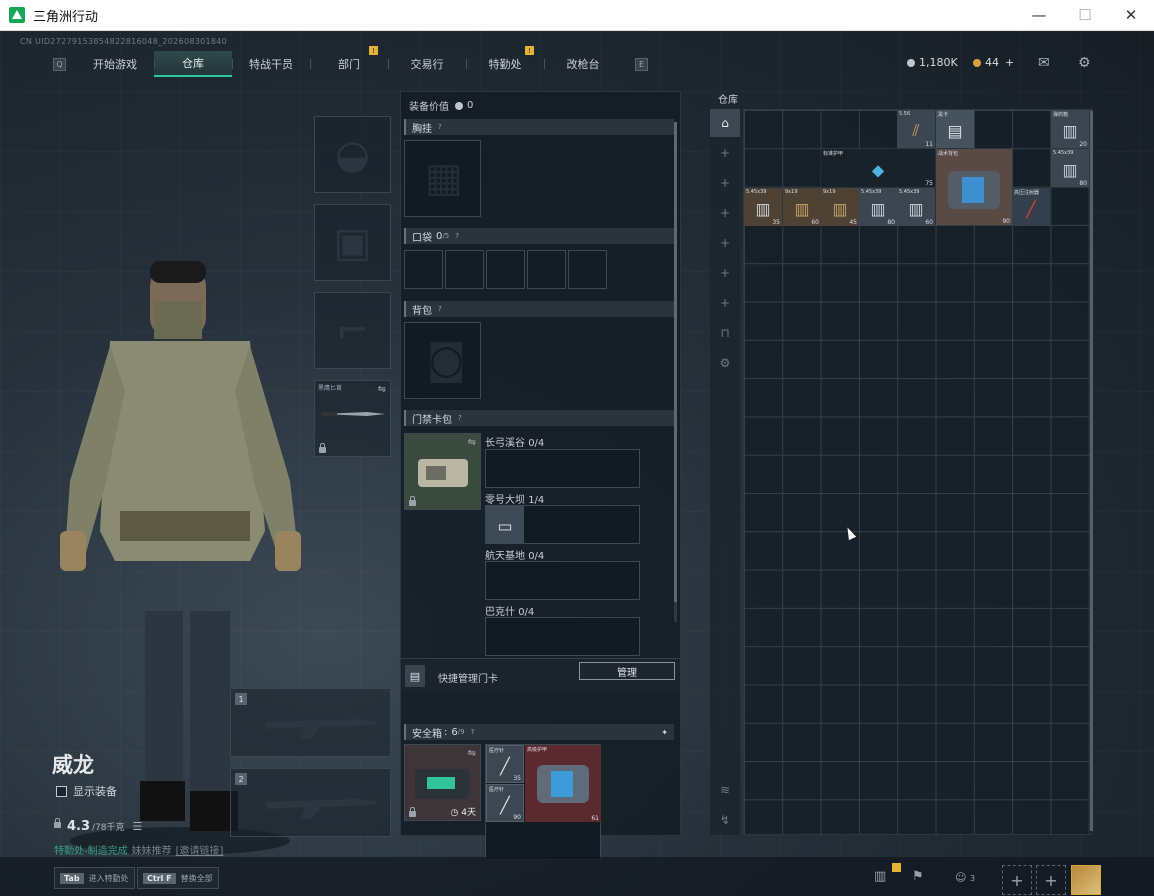  I want to click on secondary-weapon-slot: 2, so click(310, 802).